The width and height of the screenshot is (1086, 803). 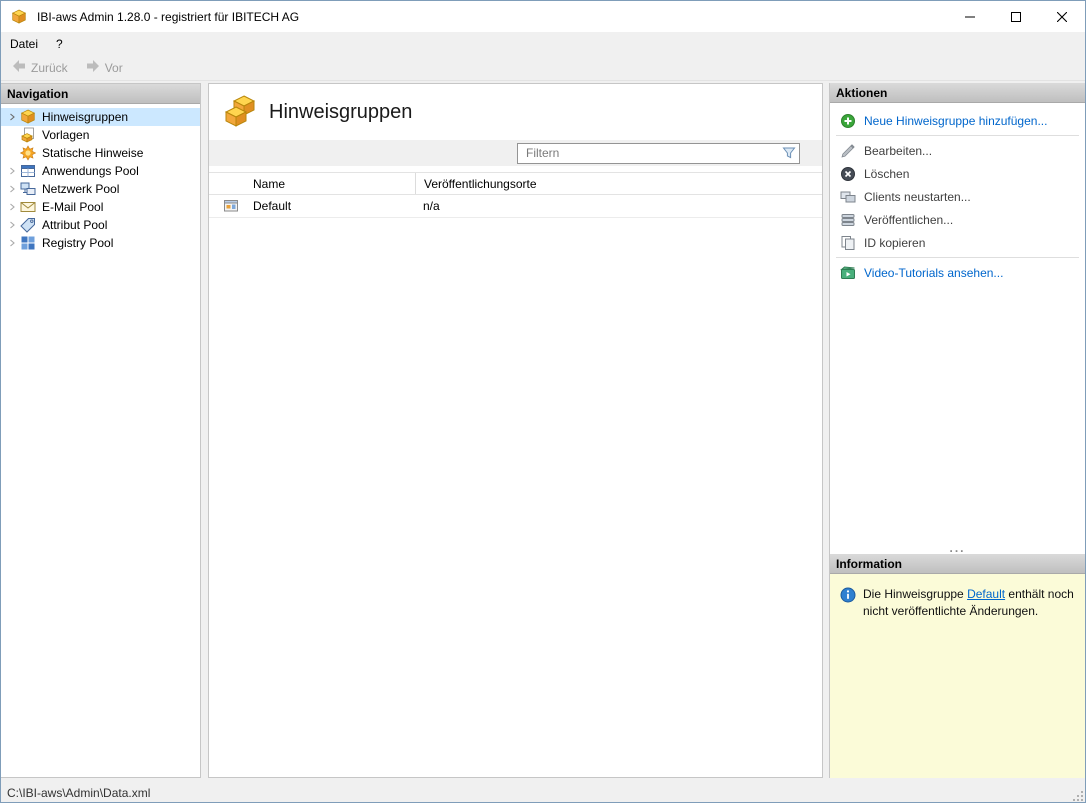 What do you see at coordinates (81, 189) in the screenshot?
I see `nav-item-label: Netzwerk Pool` at bounding box center [81, 189].